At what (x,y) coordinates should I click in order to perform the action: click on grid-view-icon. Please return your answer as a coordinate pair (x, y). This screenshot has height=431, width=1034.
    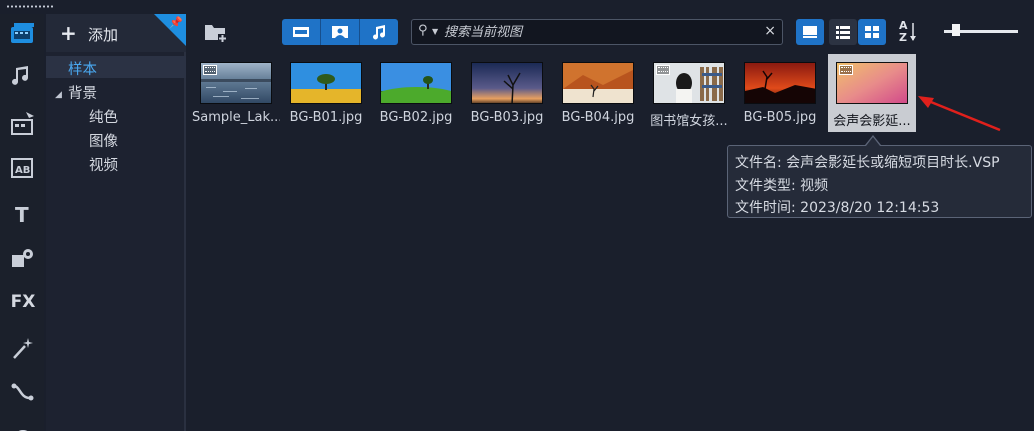
    Looking at the image, I should click on (872, 32).